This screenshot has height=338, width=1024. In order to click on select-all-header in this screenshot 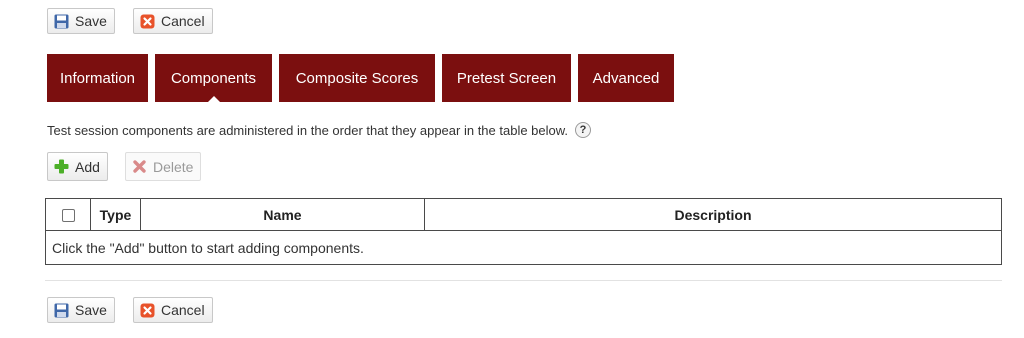, I will do `click(68, 214)`.